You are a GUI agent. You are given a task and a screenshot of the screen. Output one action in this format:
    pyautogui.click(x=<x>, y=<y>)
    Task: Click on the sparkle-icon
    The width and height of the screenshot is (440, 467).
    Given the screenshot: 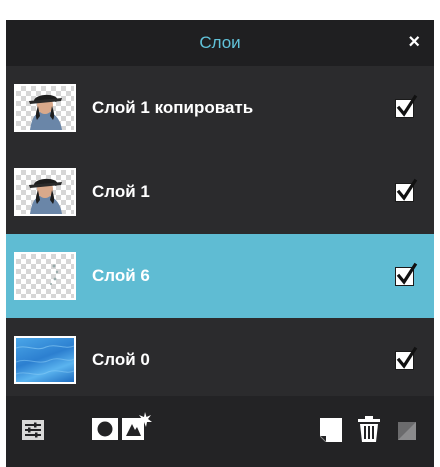 What is the action you would take?
    pyautogui.click(x=54, y=274)
    